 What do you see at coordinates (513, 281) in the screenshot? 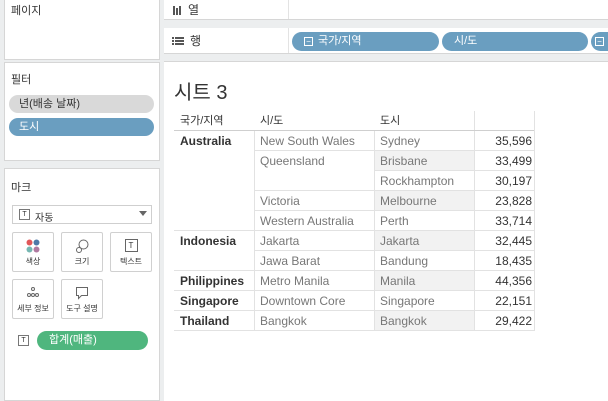
I see `sales-value-cell: 44,356` at bounding box center [513, 281].